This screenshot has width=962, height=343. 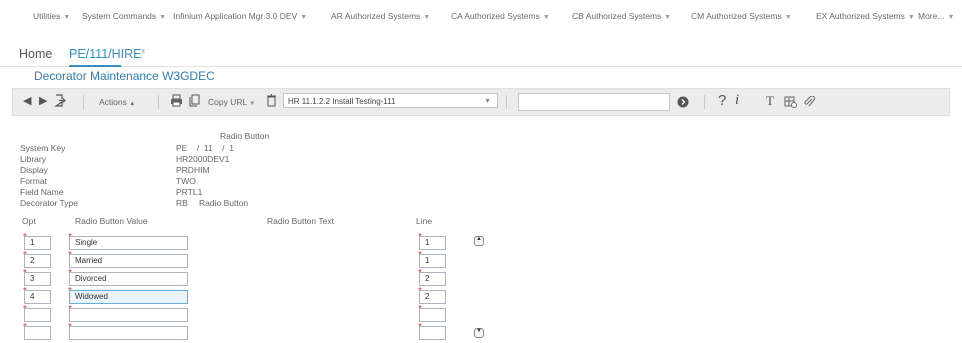 I want to click on tab-divider, so click(x=481, y=66).